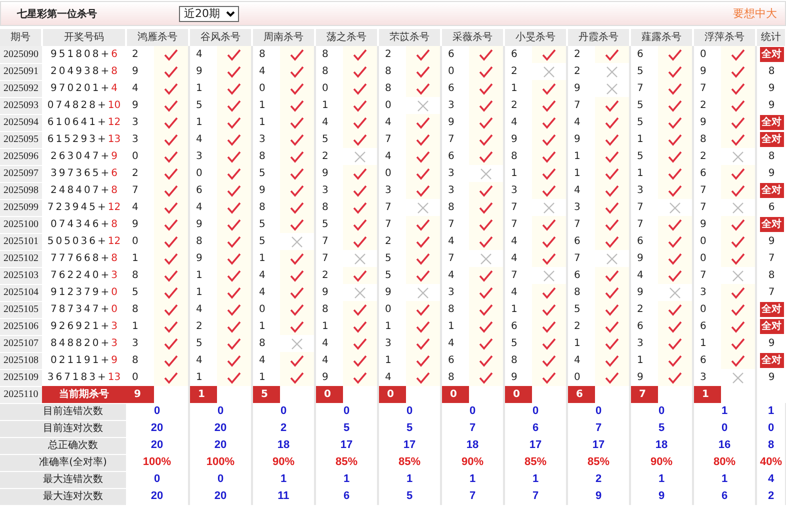  Describe the element at coordinates (84, 54) in the screenshot. I see `draw-number: 951808+6` at that location.